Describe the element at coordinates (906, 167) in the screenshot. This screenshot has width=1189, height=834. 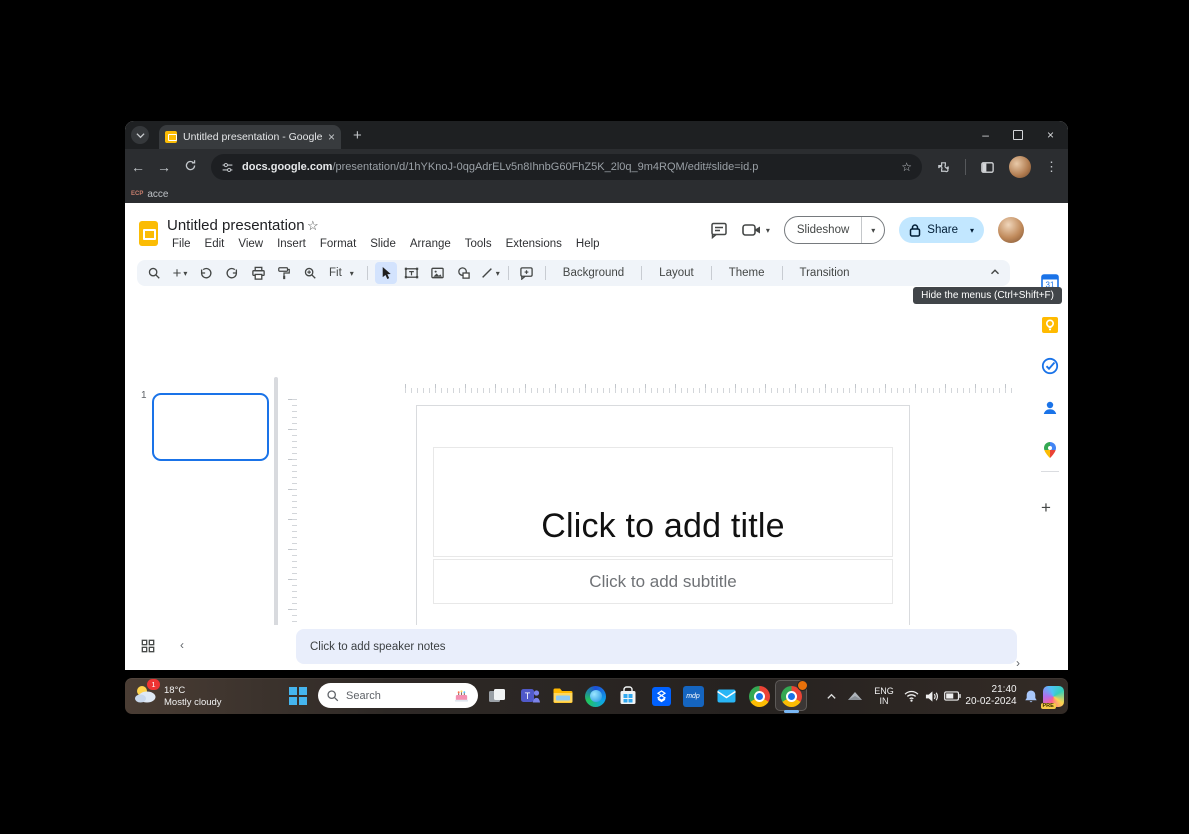
I see `bookmark-star-icon: ☆` at that location.